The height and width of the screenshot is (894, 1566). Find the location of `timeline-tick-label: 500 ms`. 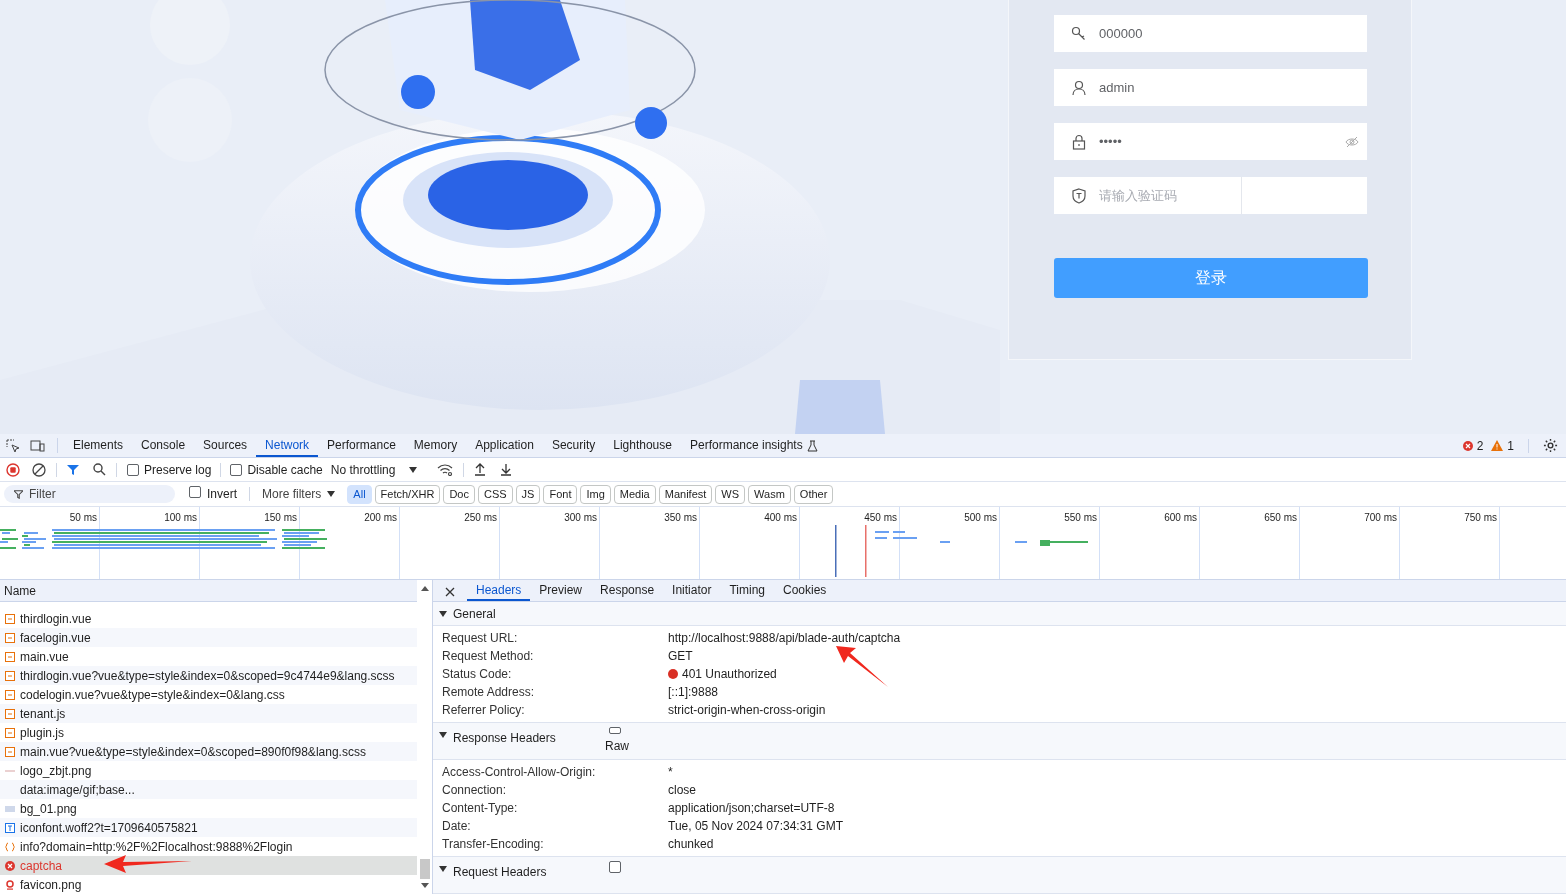

timeline-tick-label: 500 ms is located at coordinates (980, 516).